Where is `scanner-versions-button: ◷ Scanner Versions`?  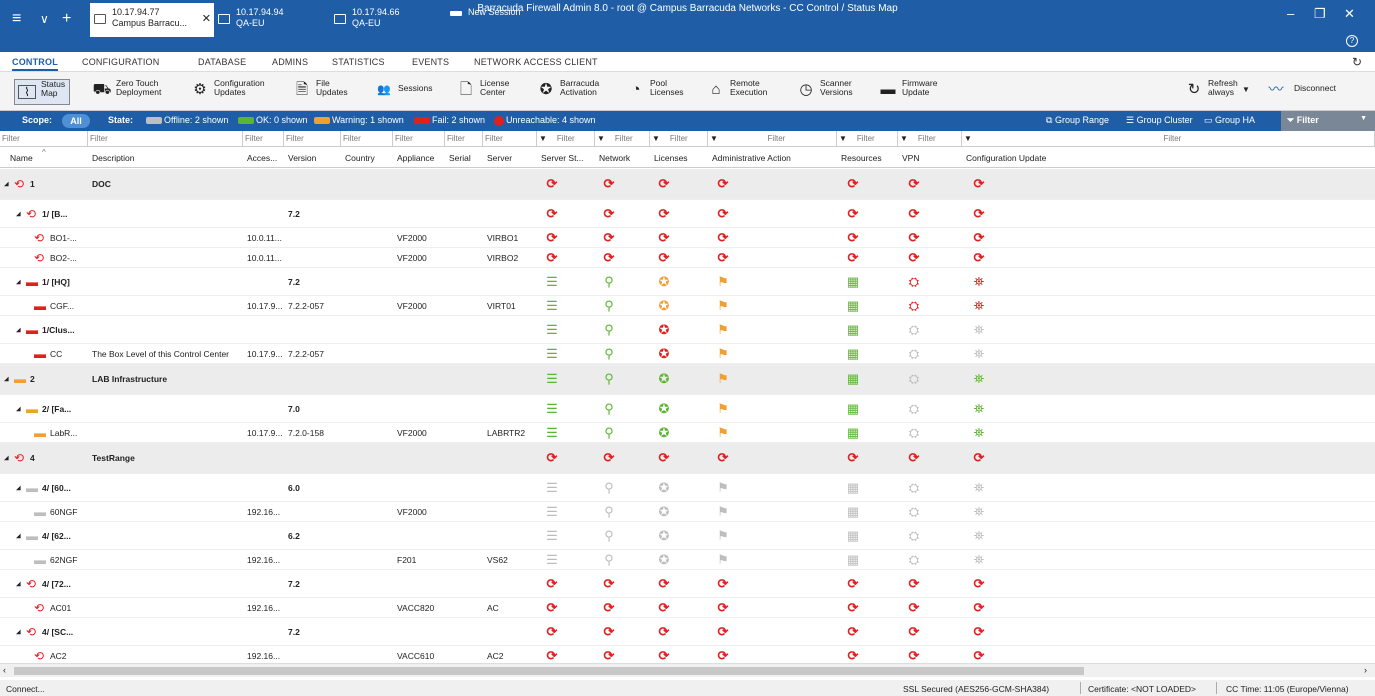 scanner-versions-button: ◷ Scanner Versions is located at coordinates (824, 92).